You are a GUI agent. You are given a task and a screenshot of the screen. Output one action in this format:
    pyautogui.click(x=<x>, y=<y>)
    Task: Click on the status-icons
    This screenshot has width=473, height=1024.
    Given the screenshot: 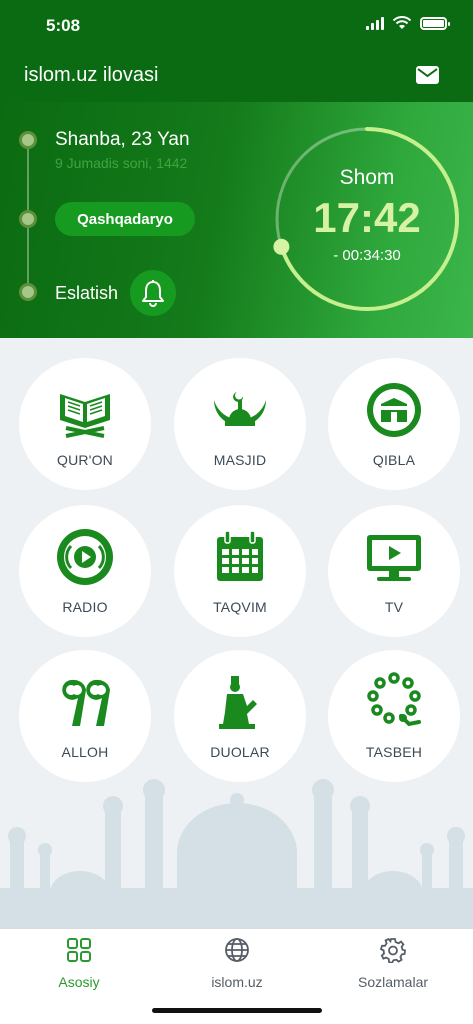 What is the action you would take?
    pyautogui.click(x=408, y=23)
    